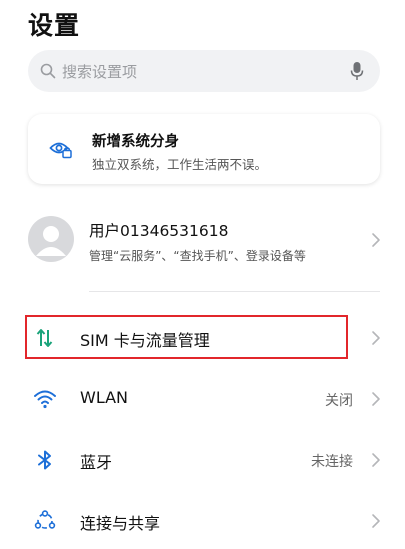 The height and width of the screenshot is (549, 405). What do you see at coordinates (45, 519) in the screenshot?
I see `connection-share-icon` at bounding box center [45, 519].